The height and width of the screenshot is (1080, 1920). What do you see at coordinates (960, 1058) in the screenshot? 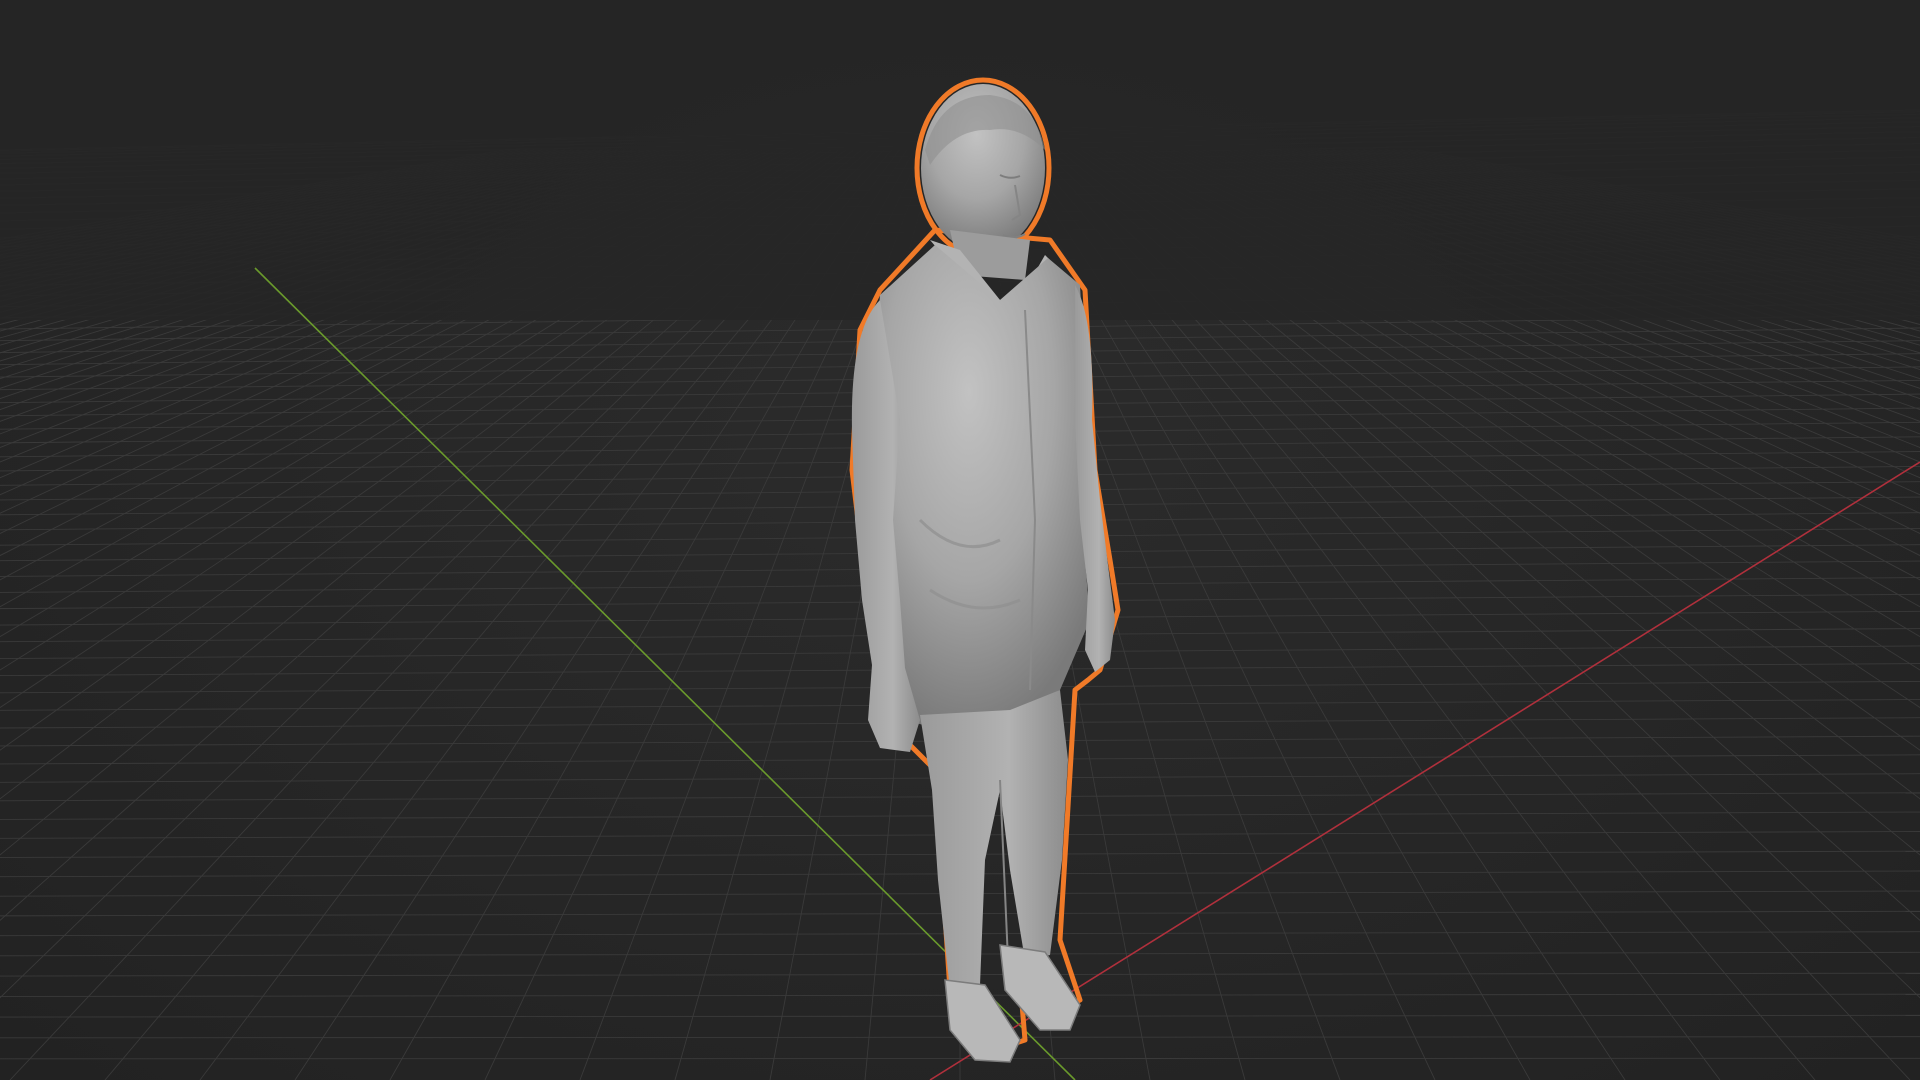
I see `grid-line` at bounding box center [960, 1058].